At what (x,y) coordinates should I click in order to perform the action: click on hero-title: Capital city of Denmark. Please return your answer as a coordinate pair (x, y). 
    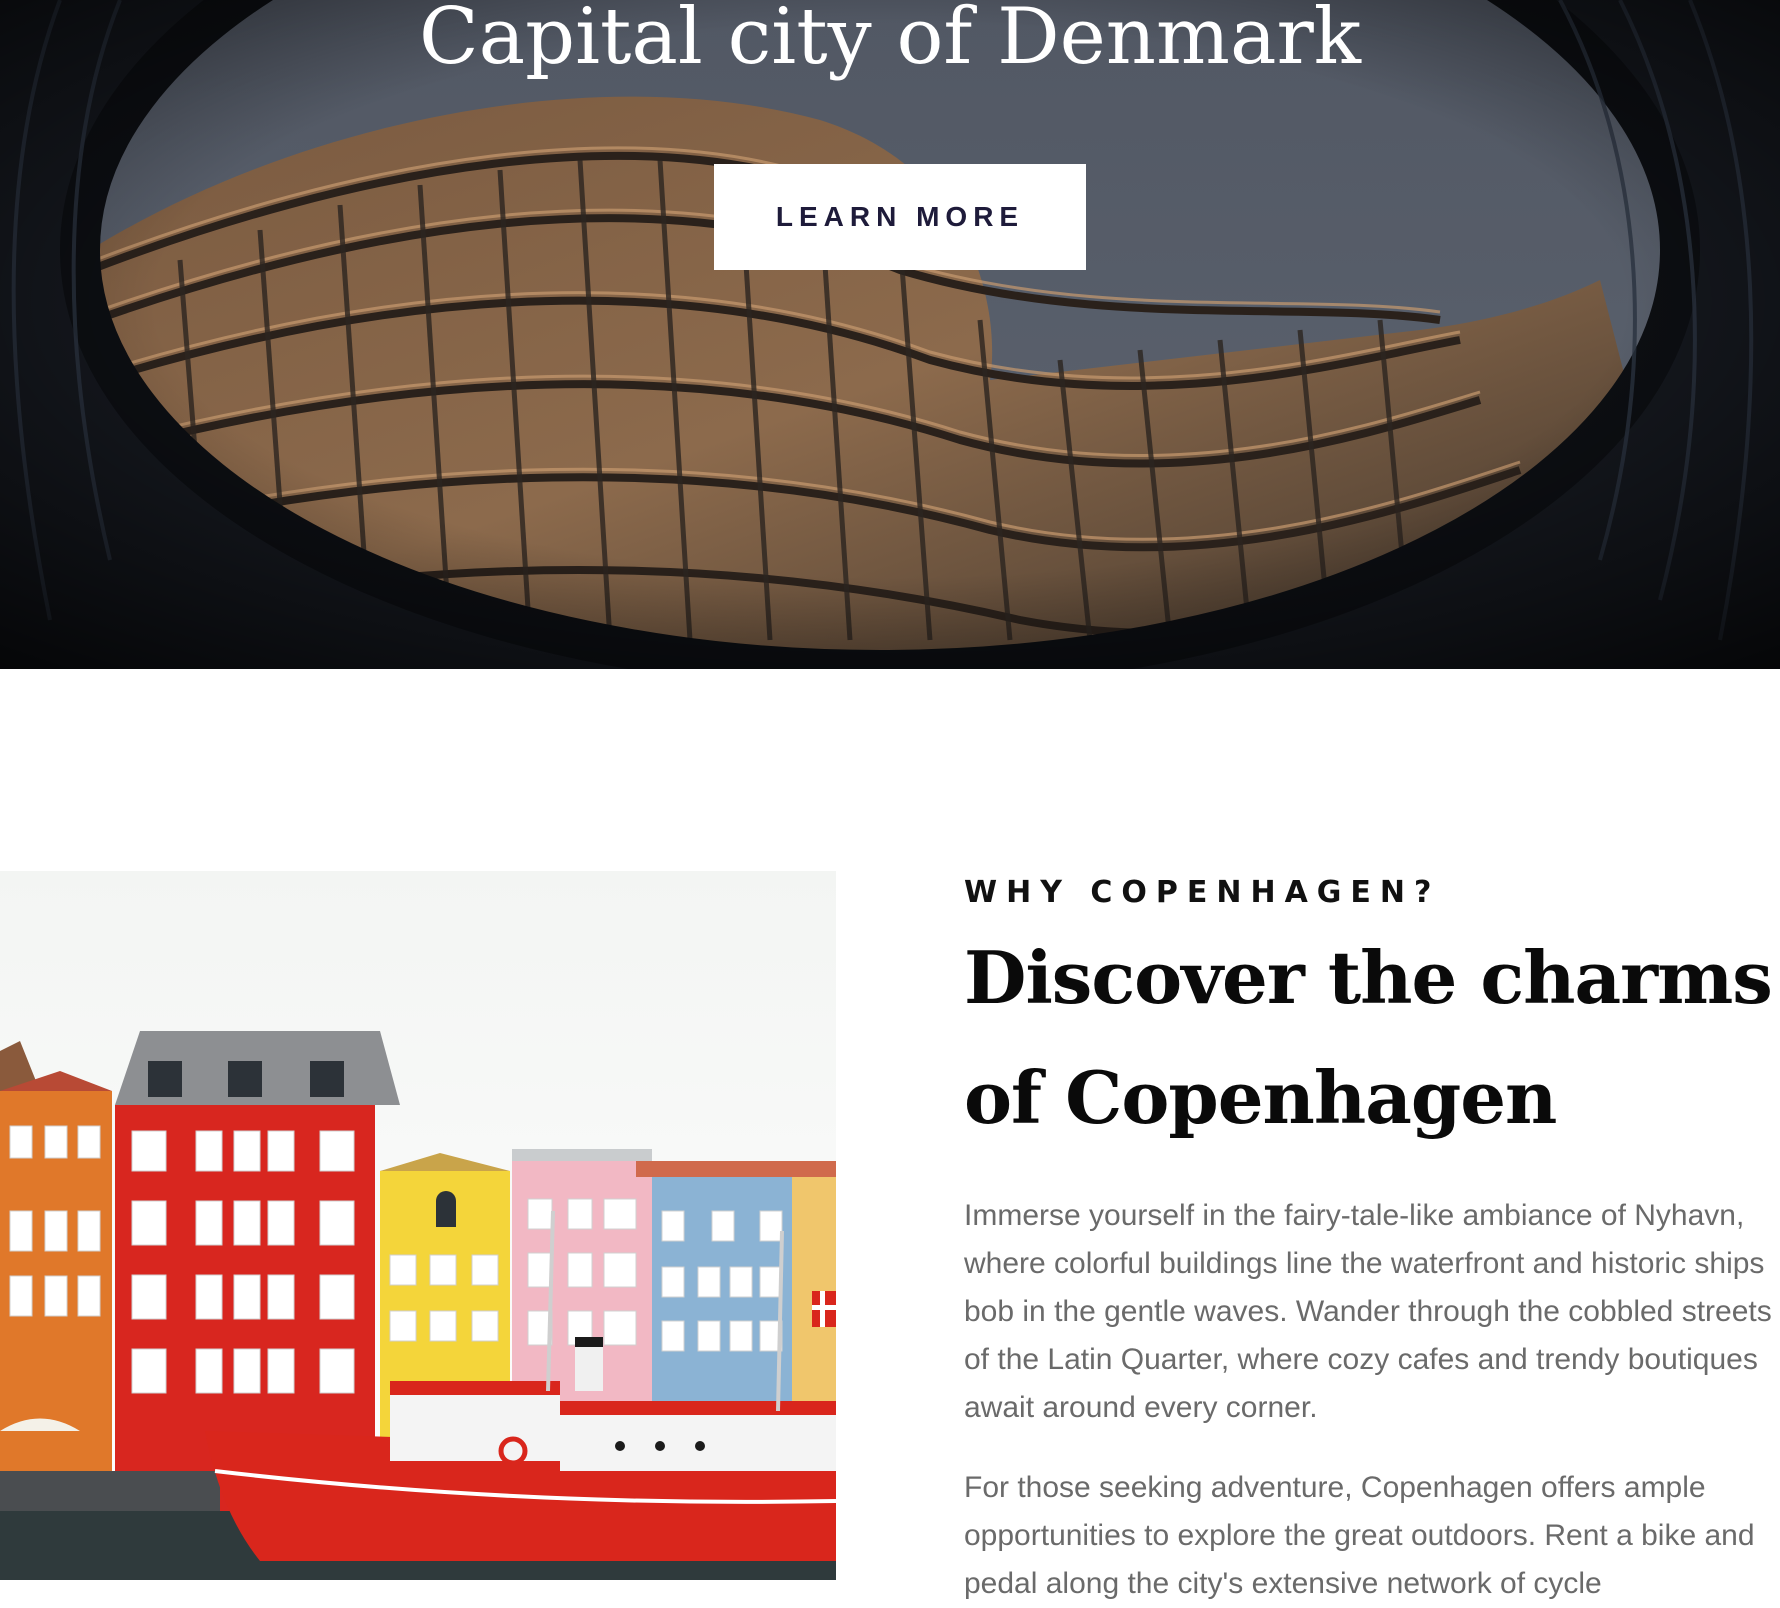
    Looking at the image, I should click on (890, 41).